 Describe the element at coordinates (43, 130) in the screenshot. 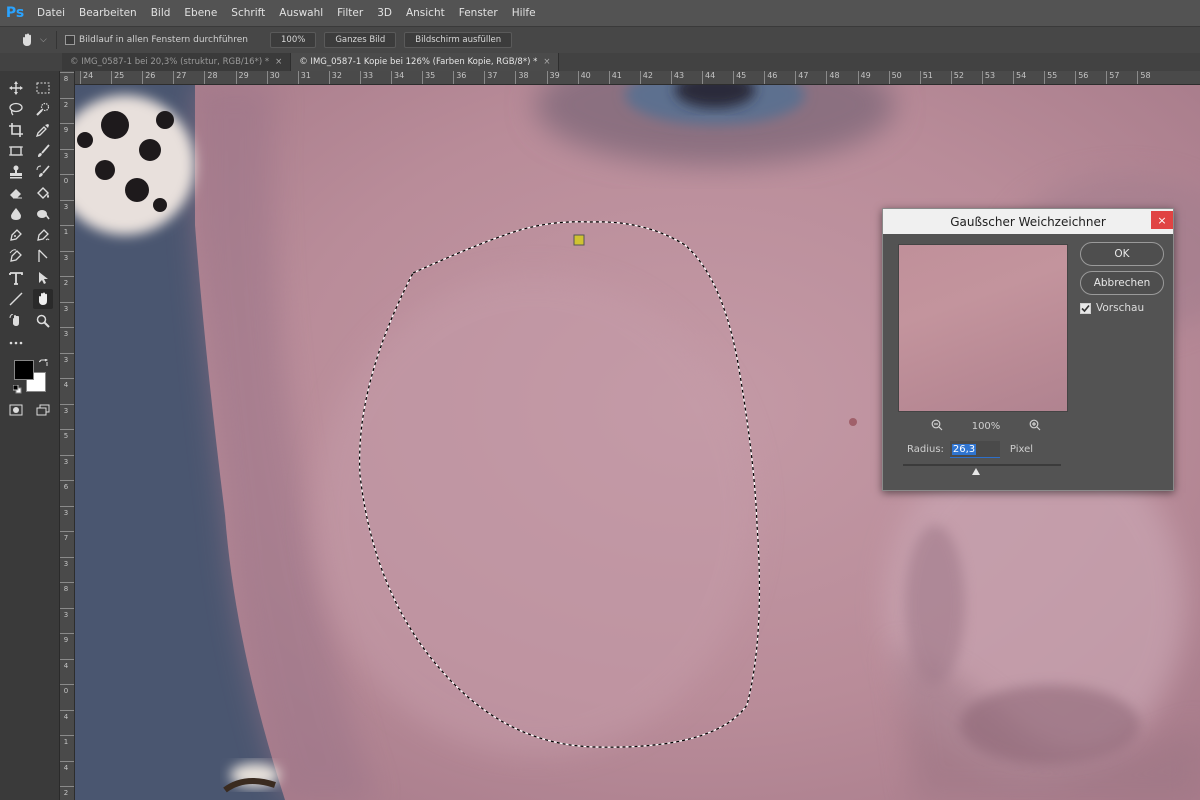

I see `eyedropper-icon` at that location.